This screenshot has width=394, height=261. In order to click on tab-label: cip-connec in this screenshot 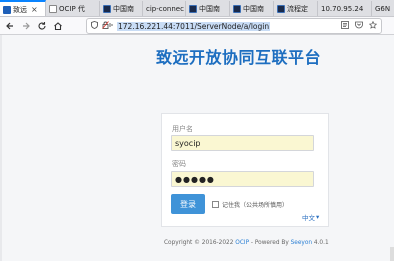, I will do `click(165, 9)`.